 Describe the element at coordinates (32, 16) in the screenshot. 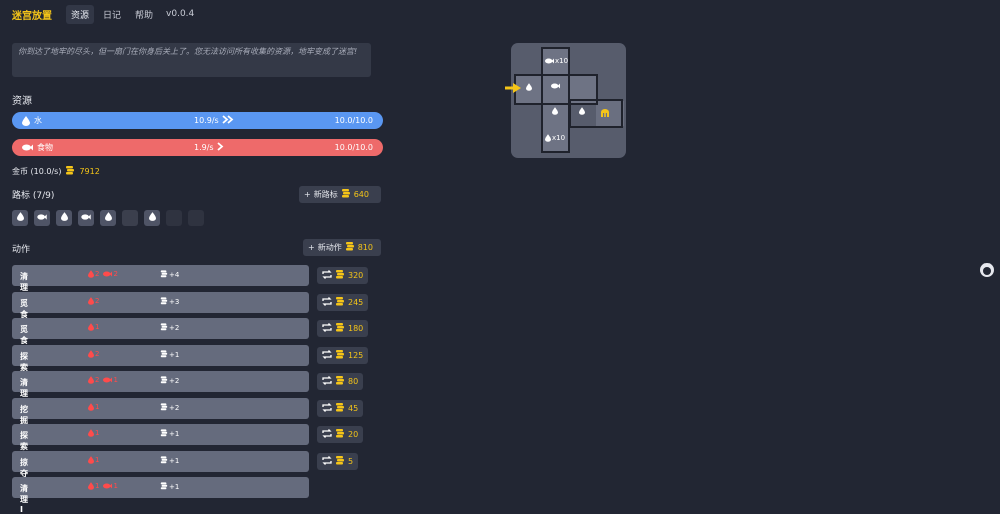

I see `app-title: 迷宫放置` at that location.